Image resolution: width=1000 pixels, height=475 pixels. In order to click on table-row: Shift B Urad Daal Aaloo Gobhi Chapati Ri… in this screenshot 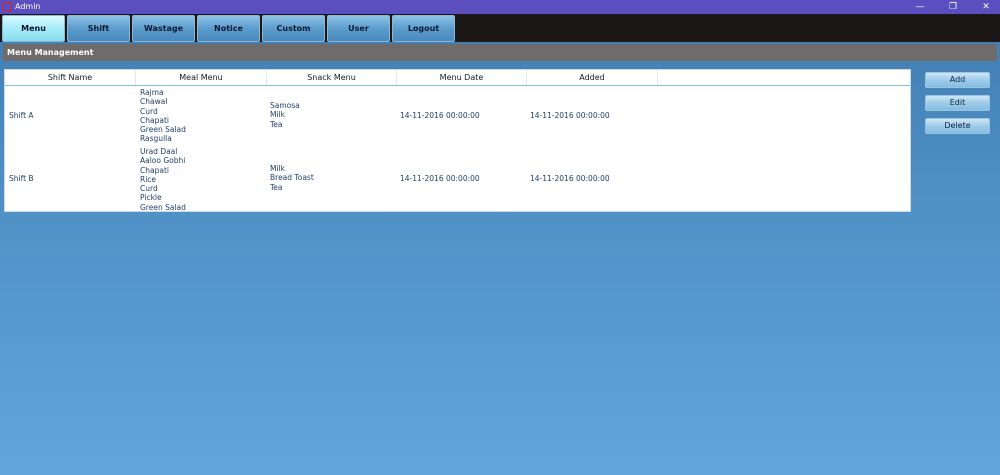, I will do `click(457, 180)`.